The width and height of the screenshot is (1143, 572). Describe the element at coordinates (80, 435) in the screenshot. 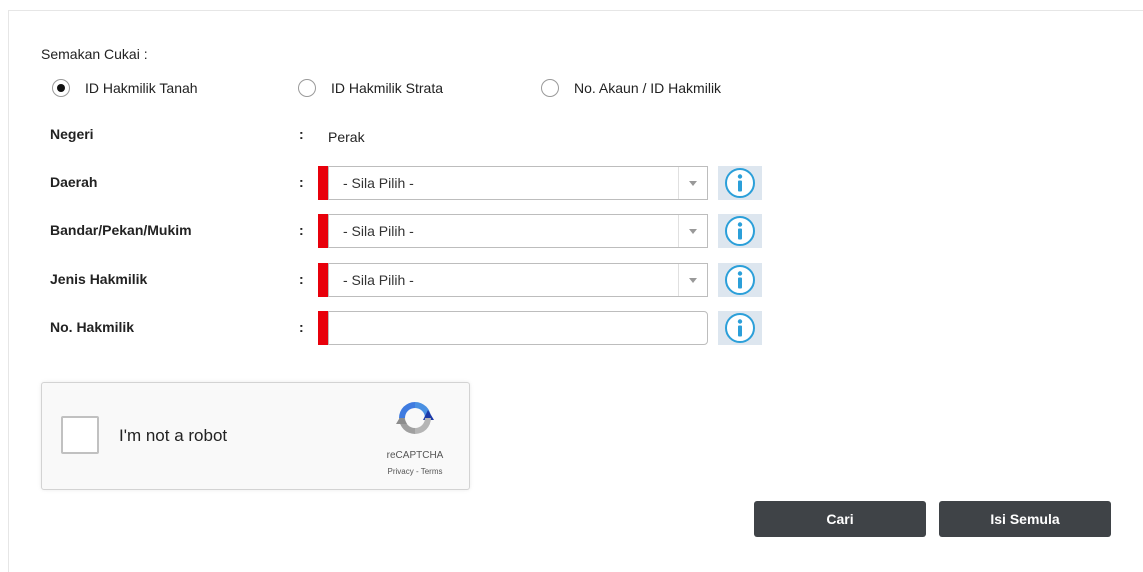

I see `recaptcha-checkbox` at that location.